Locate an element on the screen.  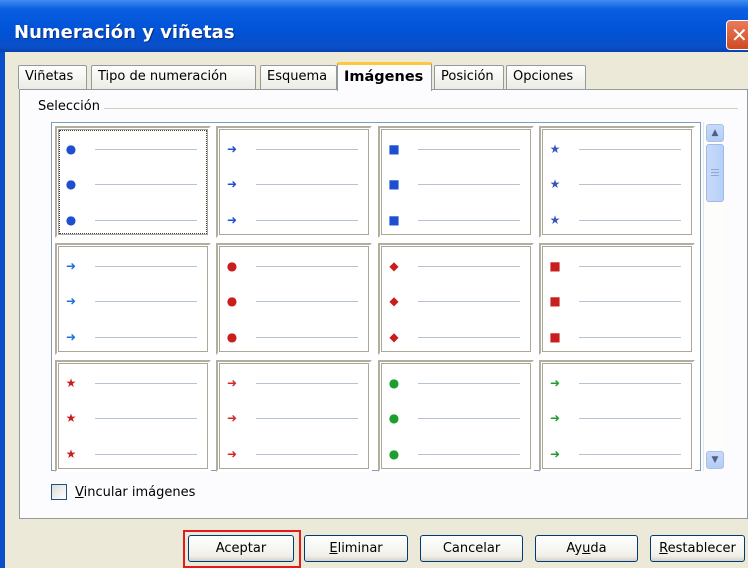
scroll-up-button: ▲ is located at coordinates (715, 133).